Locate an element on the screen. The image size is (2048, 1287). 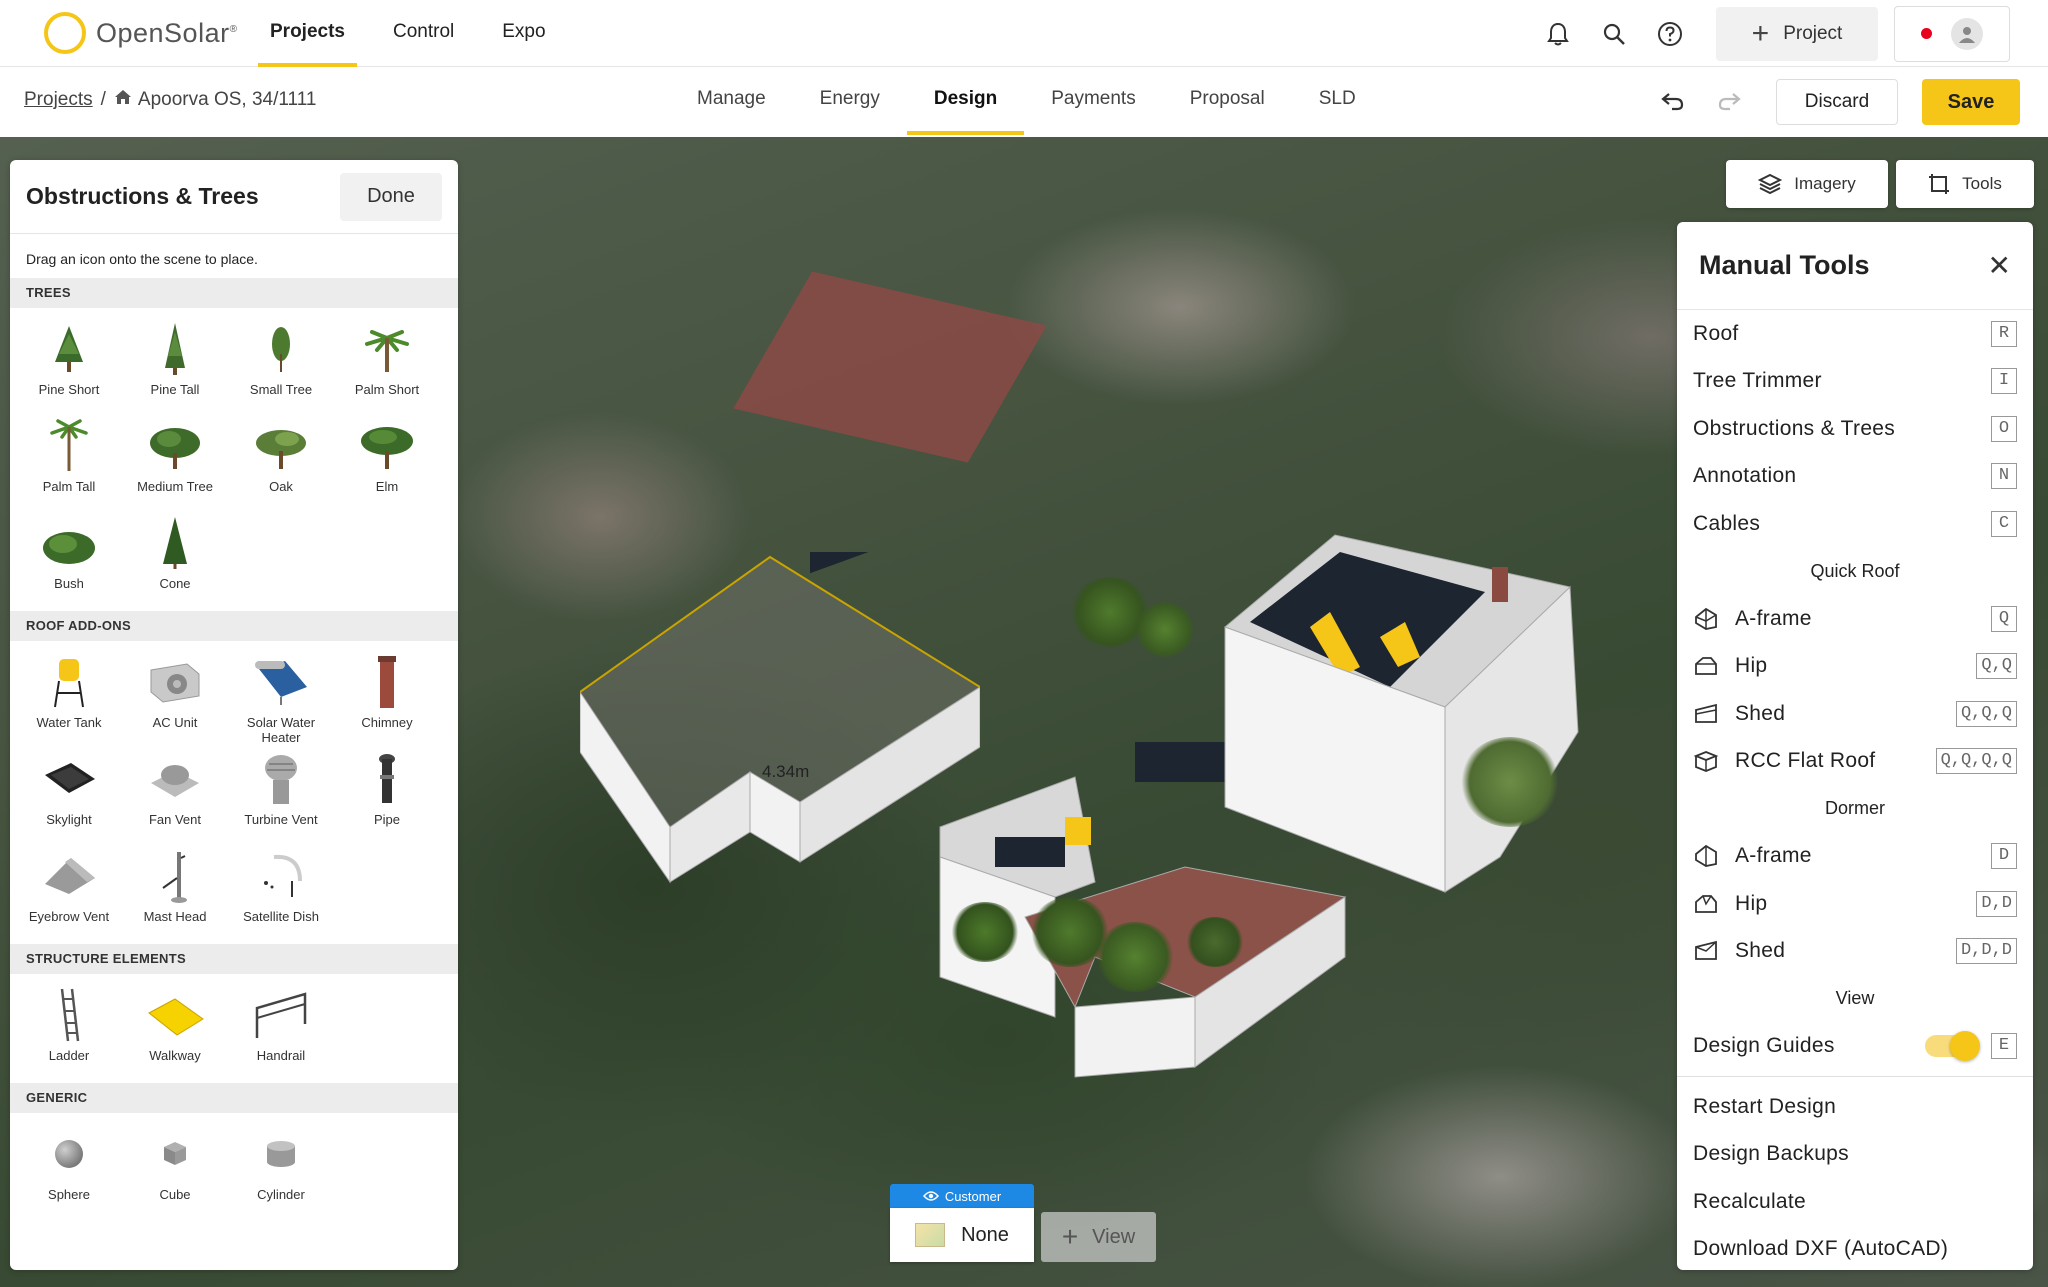
tool-cables: Cables C is located at coordinates (1855, 524).